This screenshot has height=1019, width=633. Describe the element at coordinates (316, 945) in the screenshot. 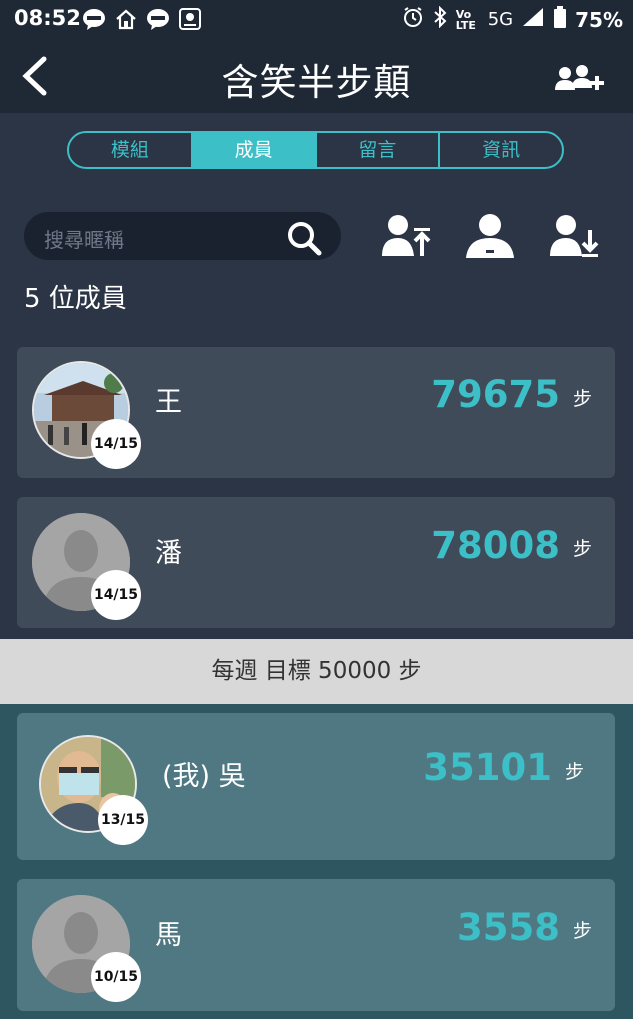

I see `member-card: 10/15 馬 3558 步` at that location.